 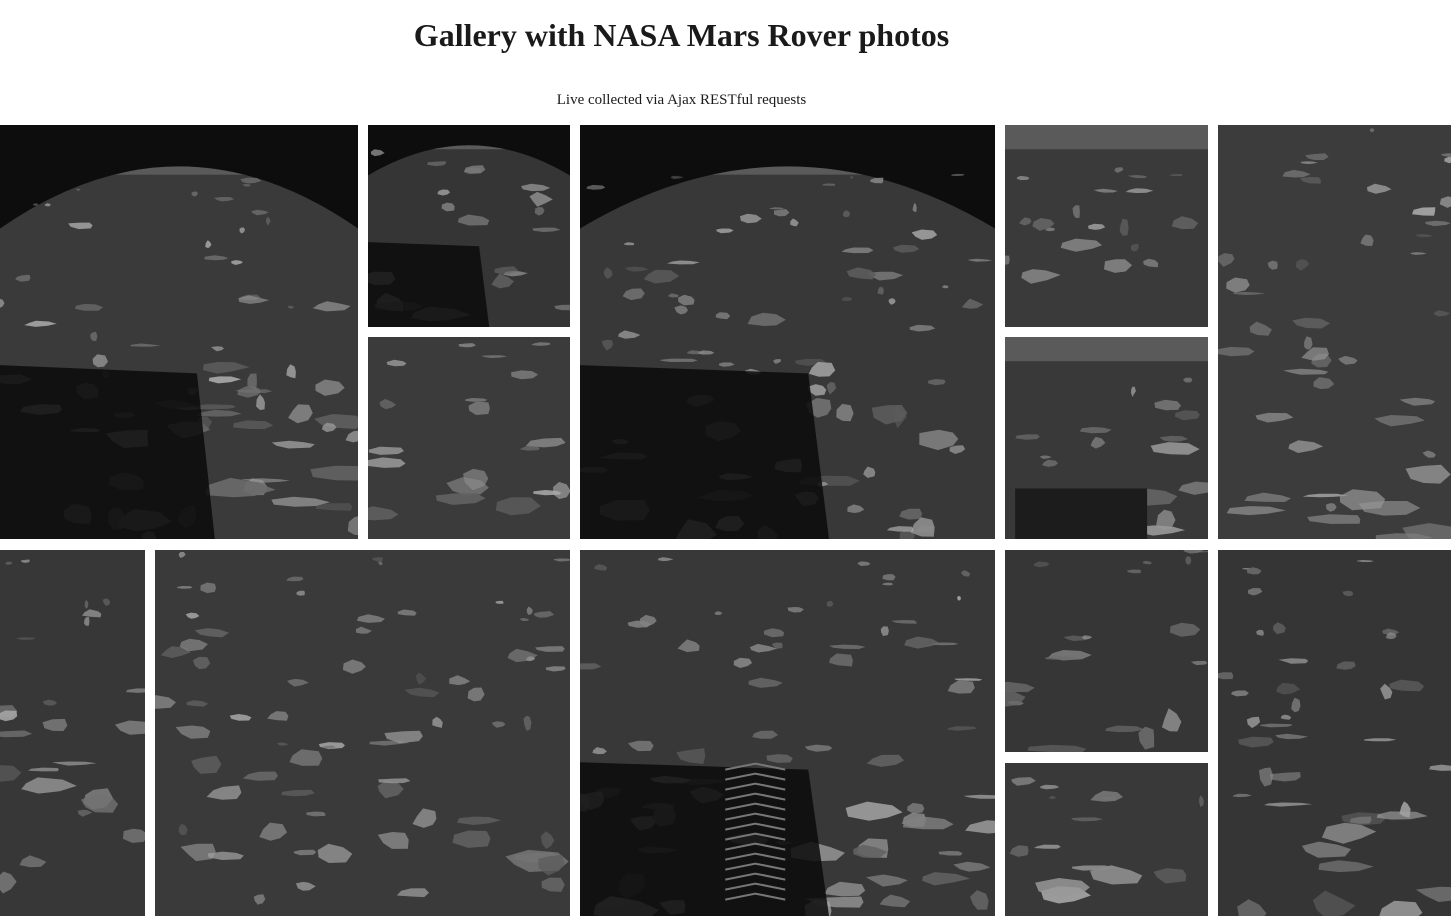 What do you see at coordinates (681, 35) in the screenshot?
I see `page-title: Gallery with NASA Mars Rover photos` at bounding box center [681, 35].